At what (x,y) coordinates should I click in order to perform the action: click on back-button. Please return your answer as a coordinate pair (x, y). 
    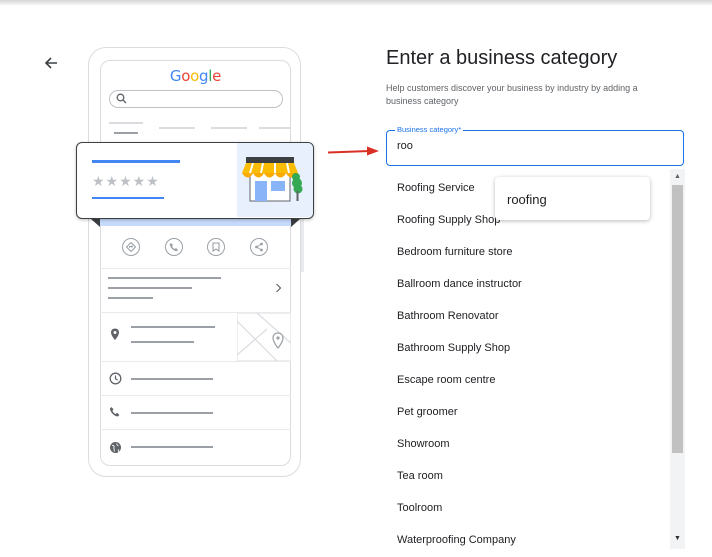
    Looking at the image, I should click on (51, 63).